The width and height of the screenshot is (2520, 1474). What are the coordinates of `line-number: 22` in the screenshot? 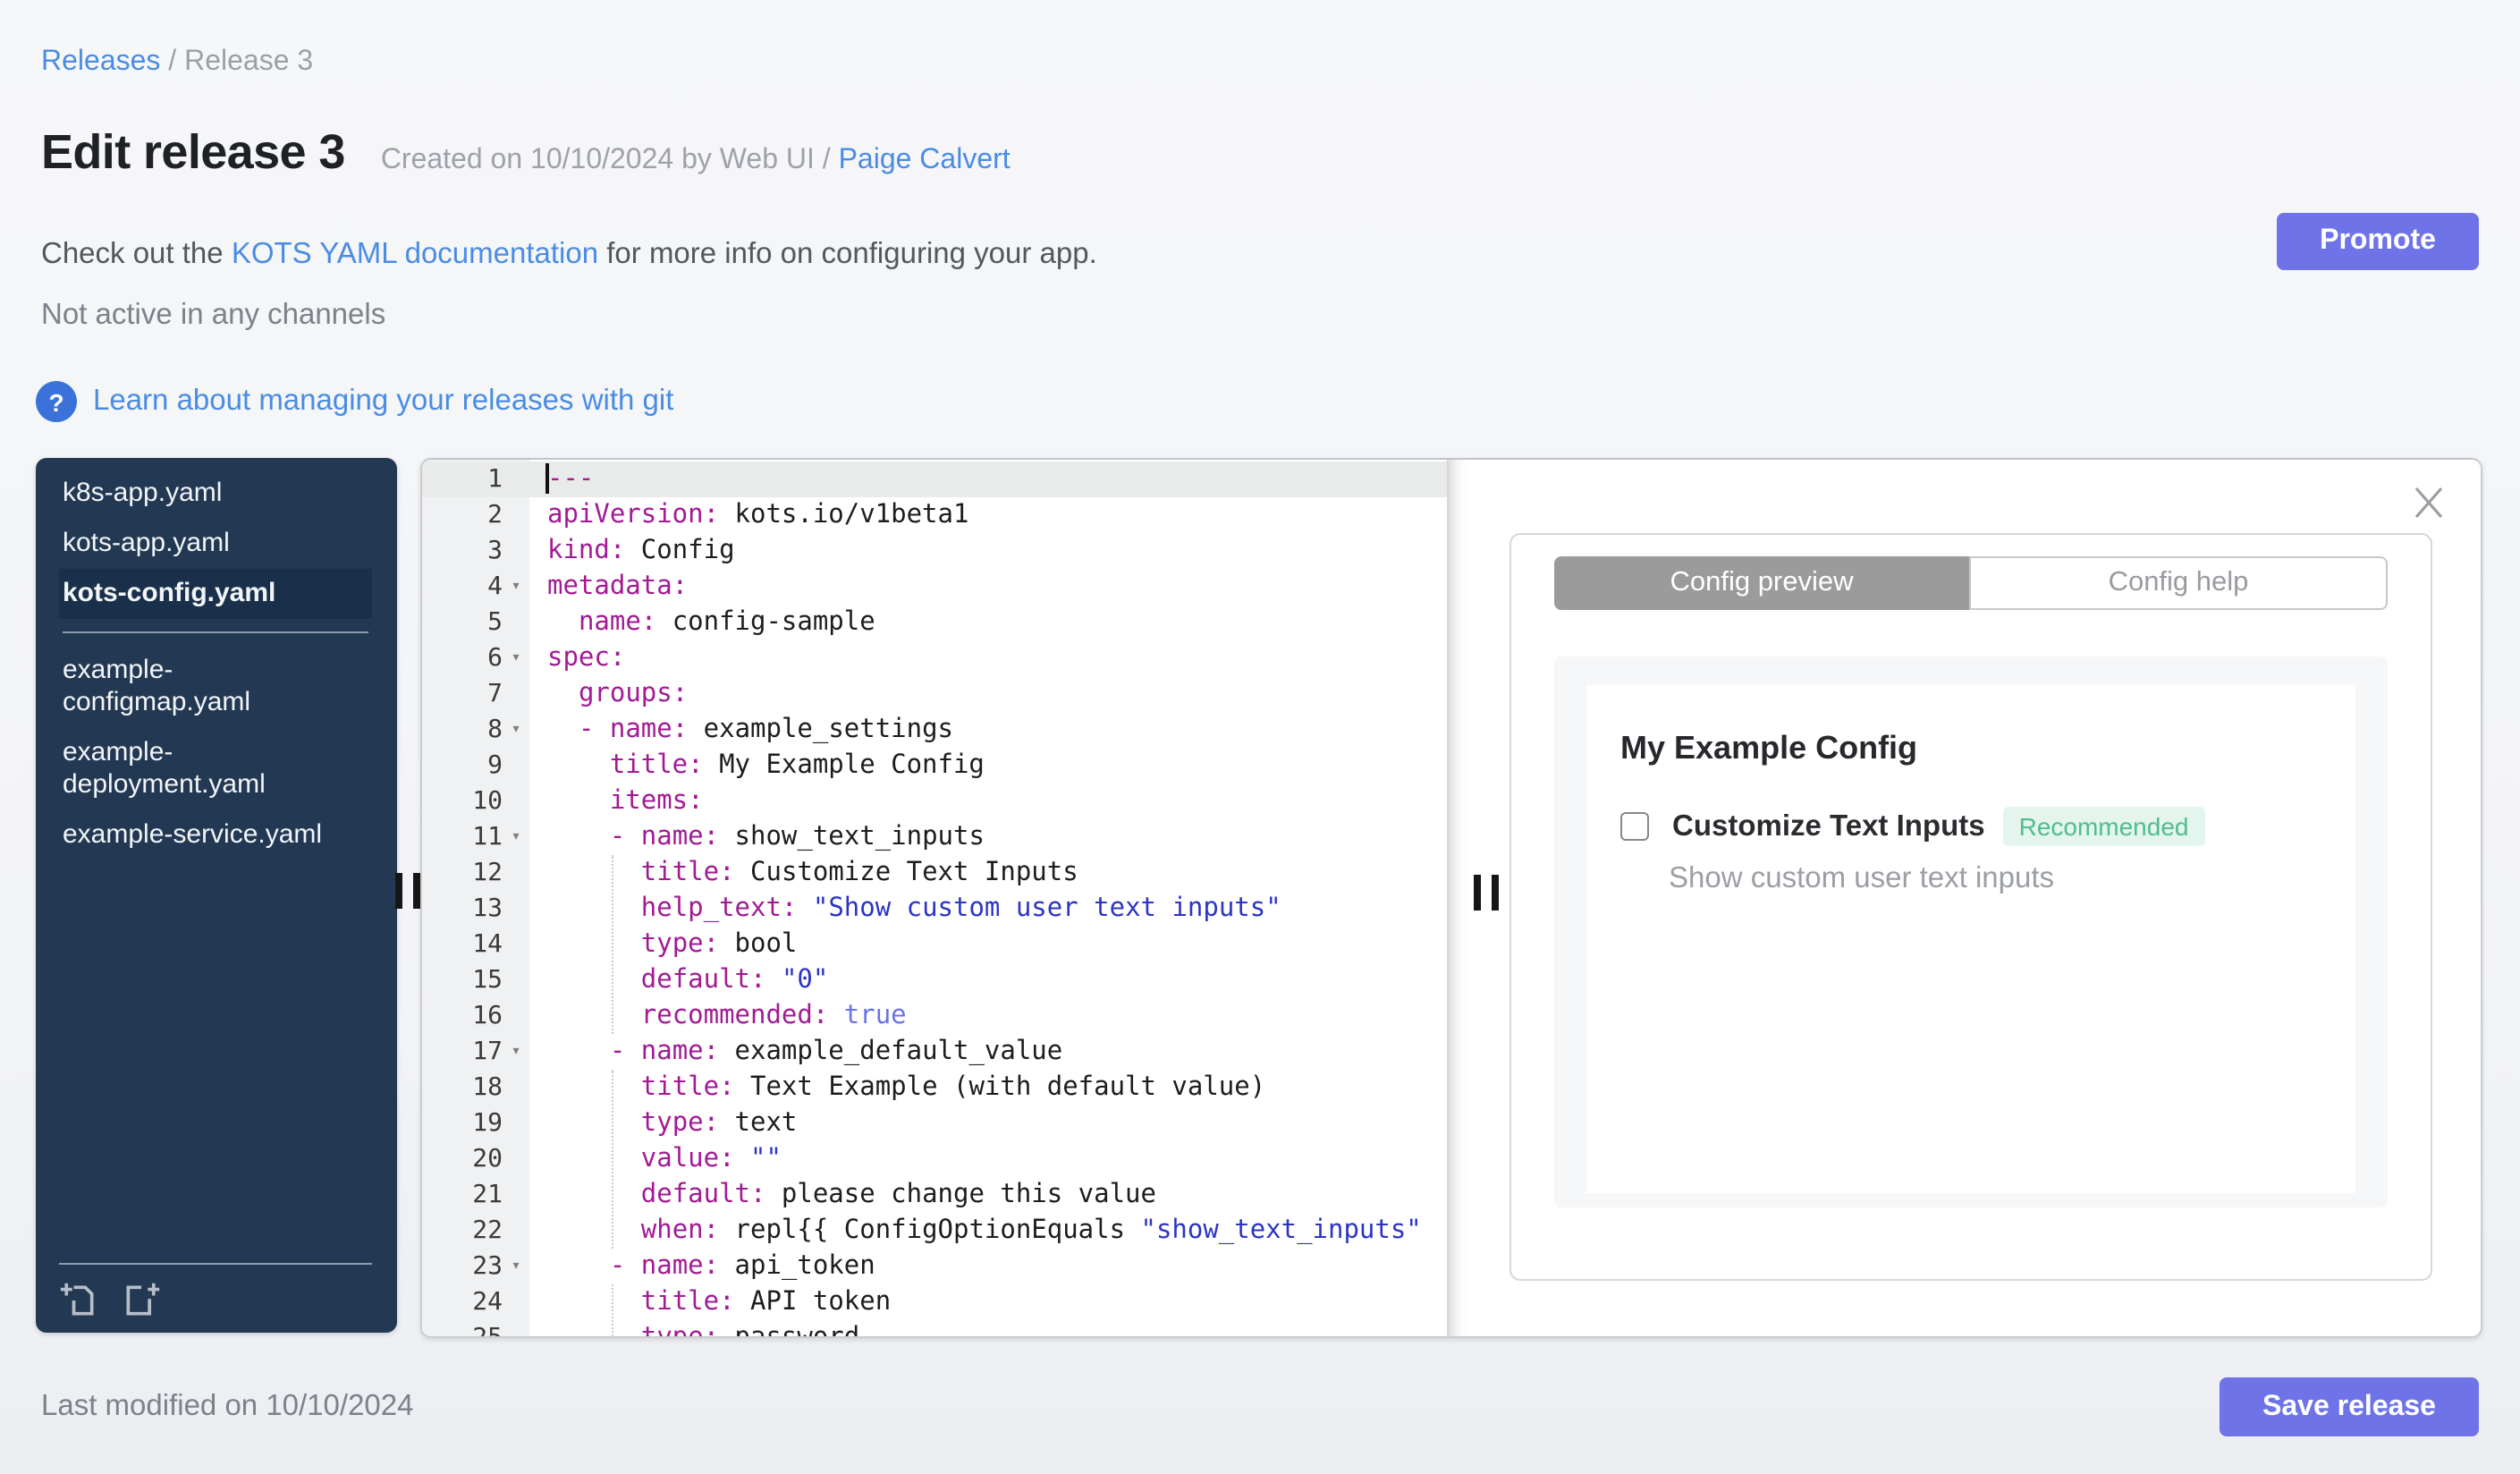 It's located at (487, 1230).